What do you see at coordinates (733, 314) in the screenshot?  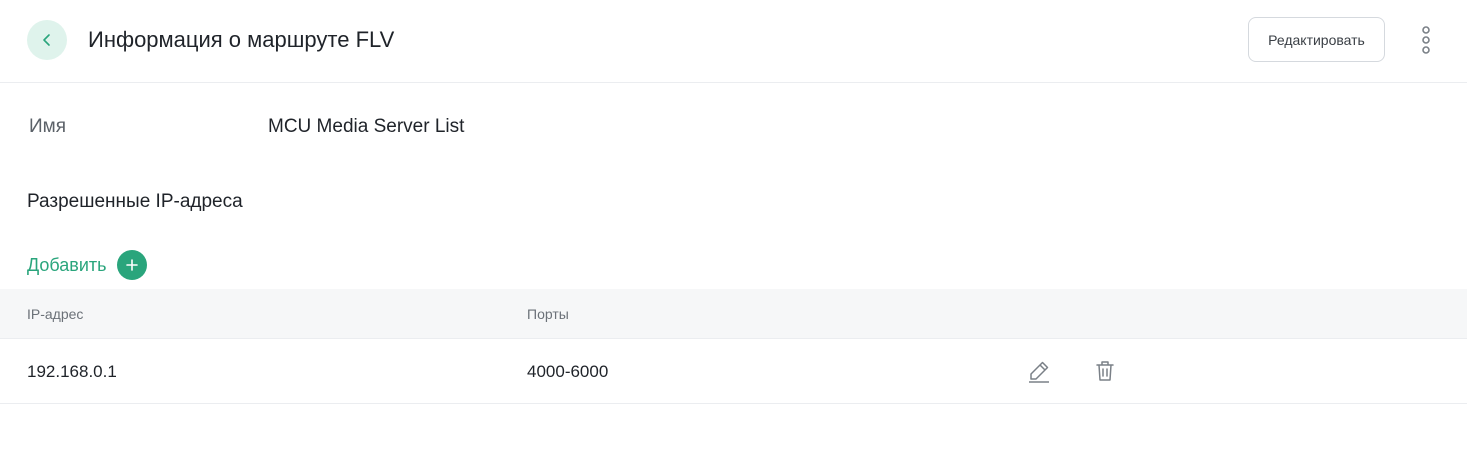 I see `table-header: IP-адрес Порты` at bounding box center [733, 314].